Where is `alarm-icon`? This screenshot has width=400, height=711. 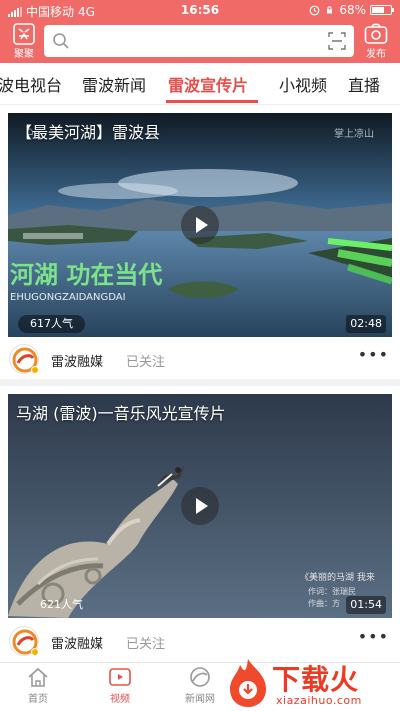
alarm-icon is located at coordinates (314, 10).